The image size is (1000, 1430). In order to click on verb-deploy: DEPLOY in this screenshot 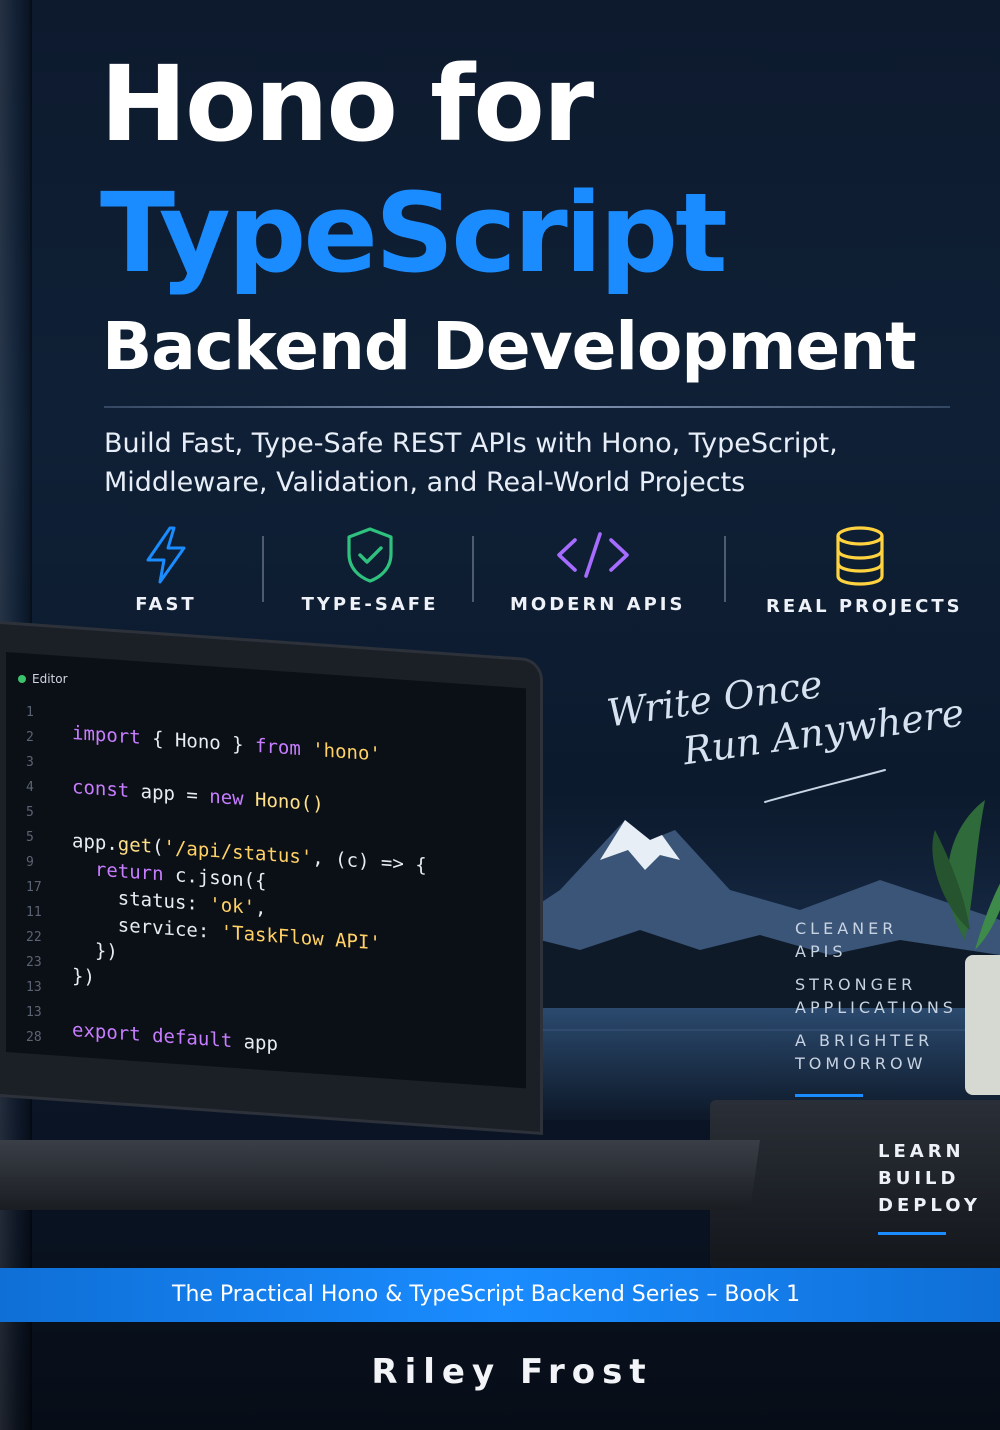, I will do `click(929, 1205)`.